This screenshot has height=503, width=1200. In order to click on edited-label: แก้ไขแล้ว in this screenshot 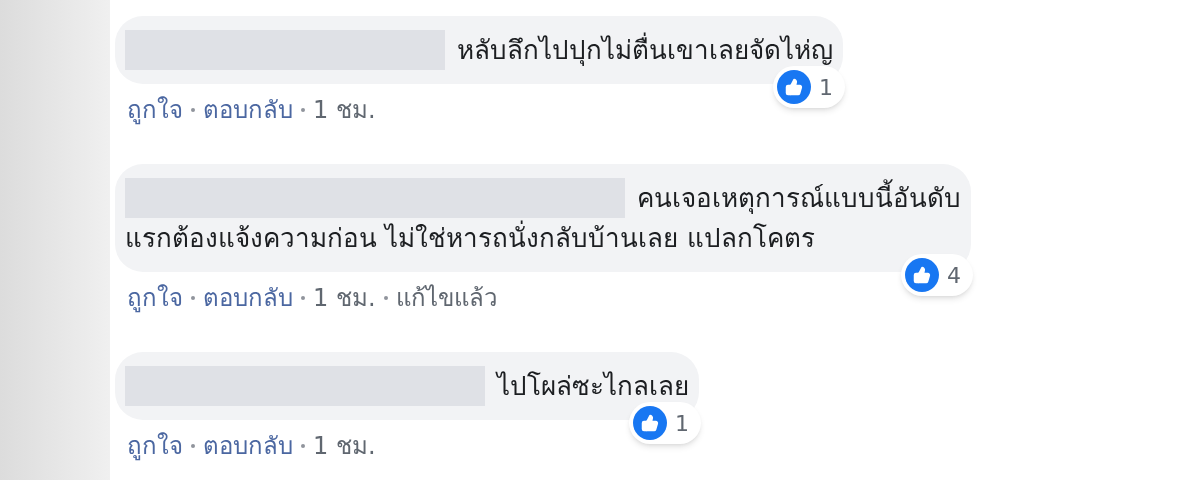, I will do `click(446, 298)`.